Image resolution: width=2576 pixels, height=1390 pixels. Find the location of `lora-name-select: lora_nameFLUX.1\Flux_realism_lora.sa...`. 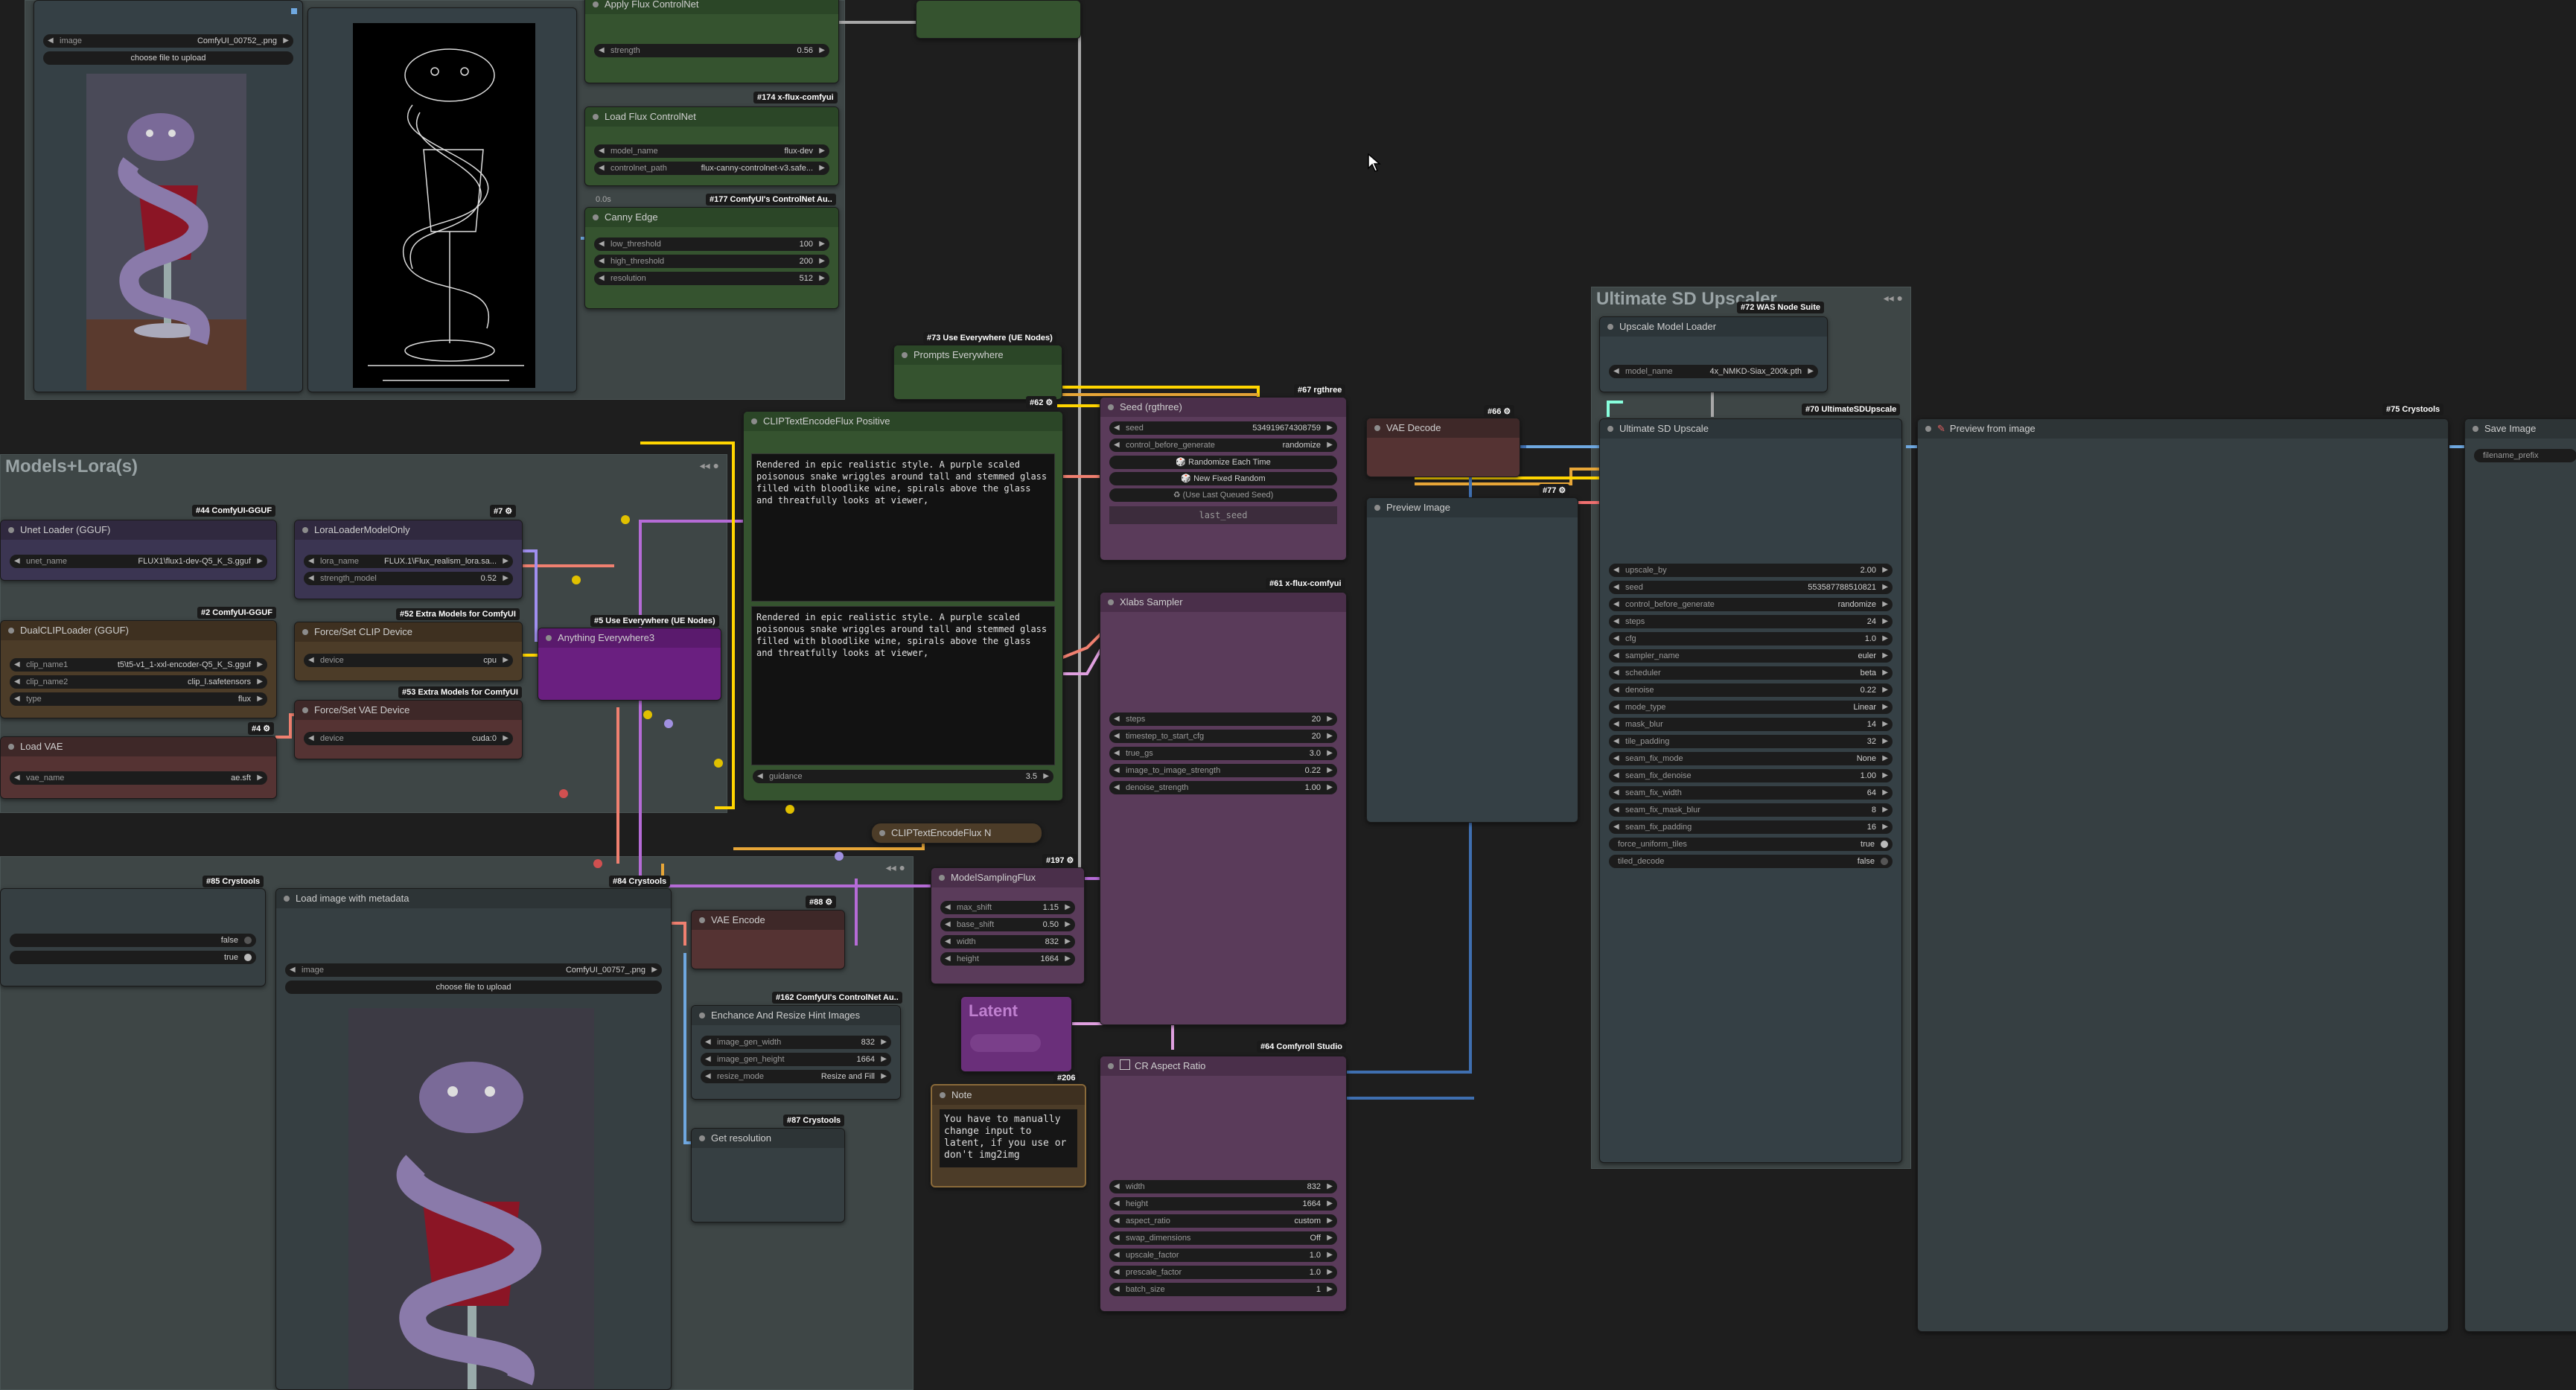

lora-name-select: lora_nameFLUX.1\Flux_realism_lora.sa... is located at coordinates (408, 561).